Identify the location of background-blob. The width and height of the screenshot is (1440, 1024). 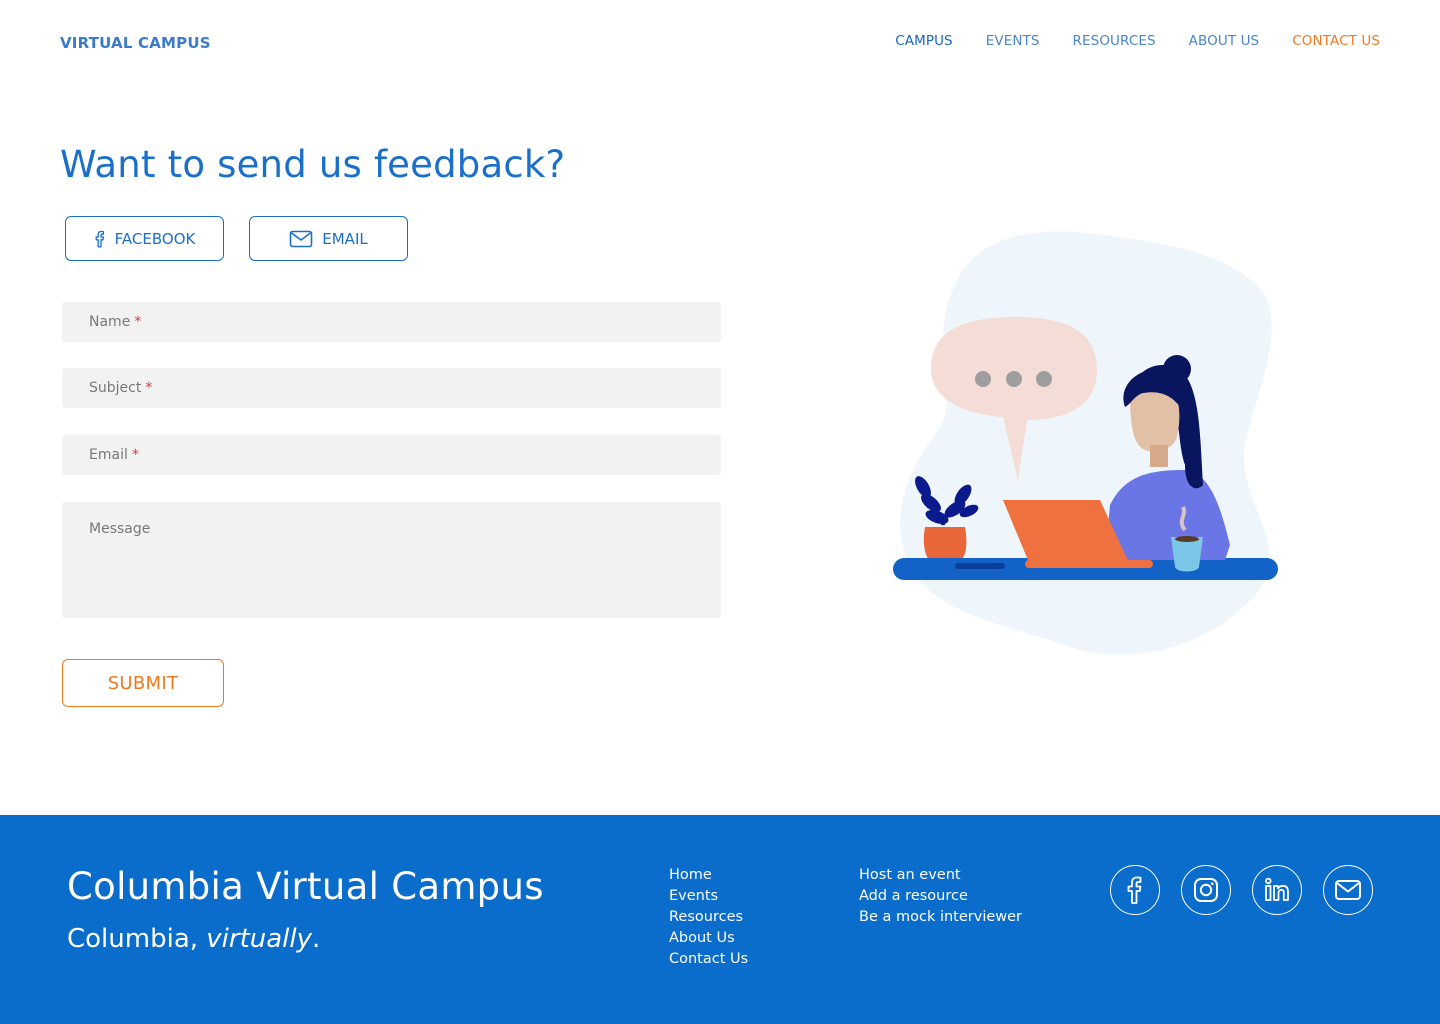
(1086, 443).